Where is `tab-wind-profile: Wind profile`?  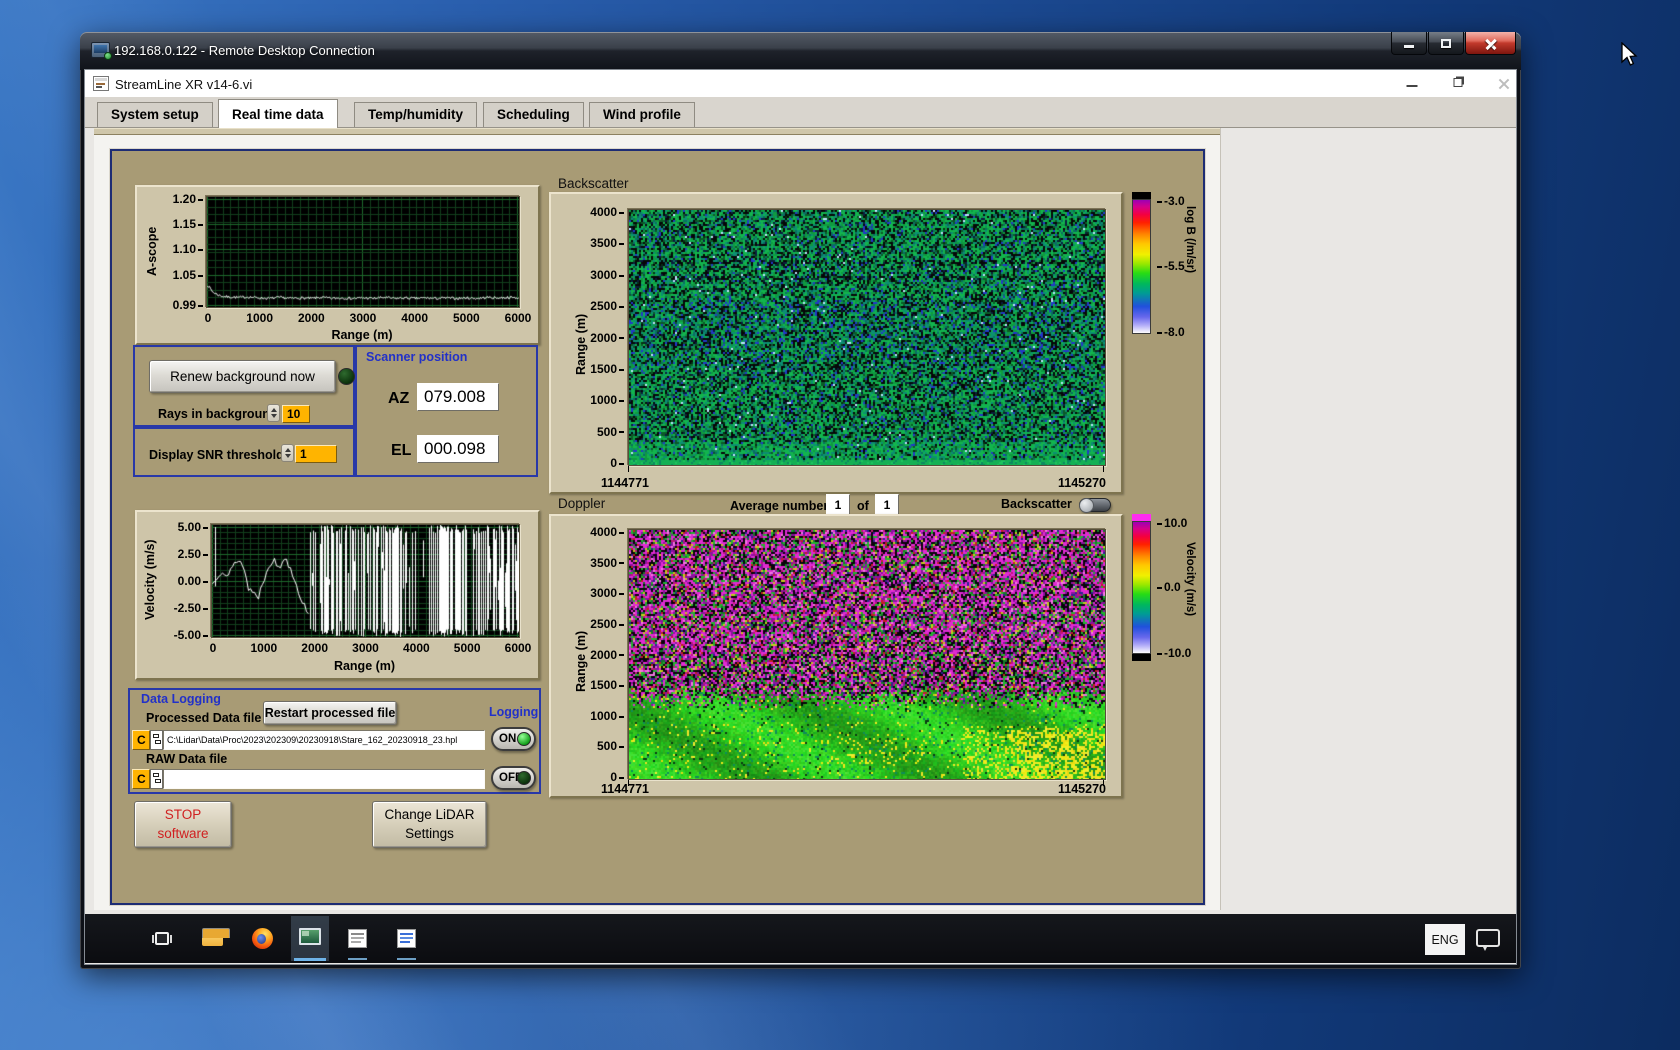
tab-wind-profile: Wind profile is located at coordinates (642, 114).